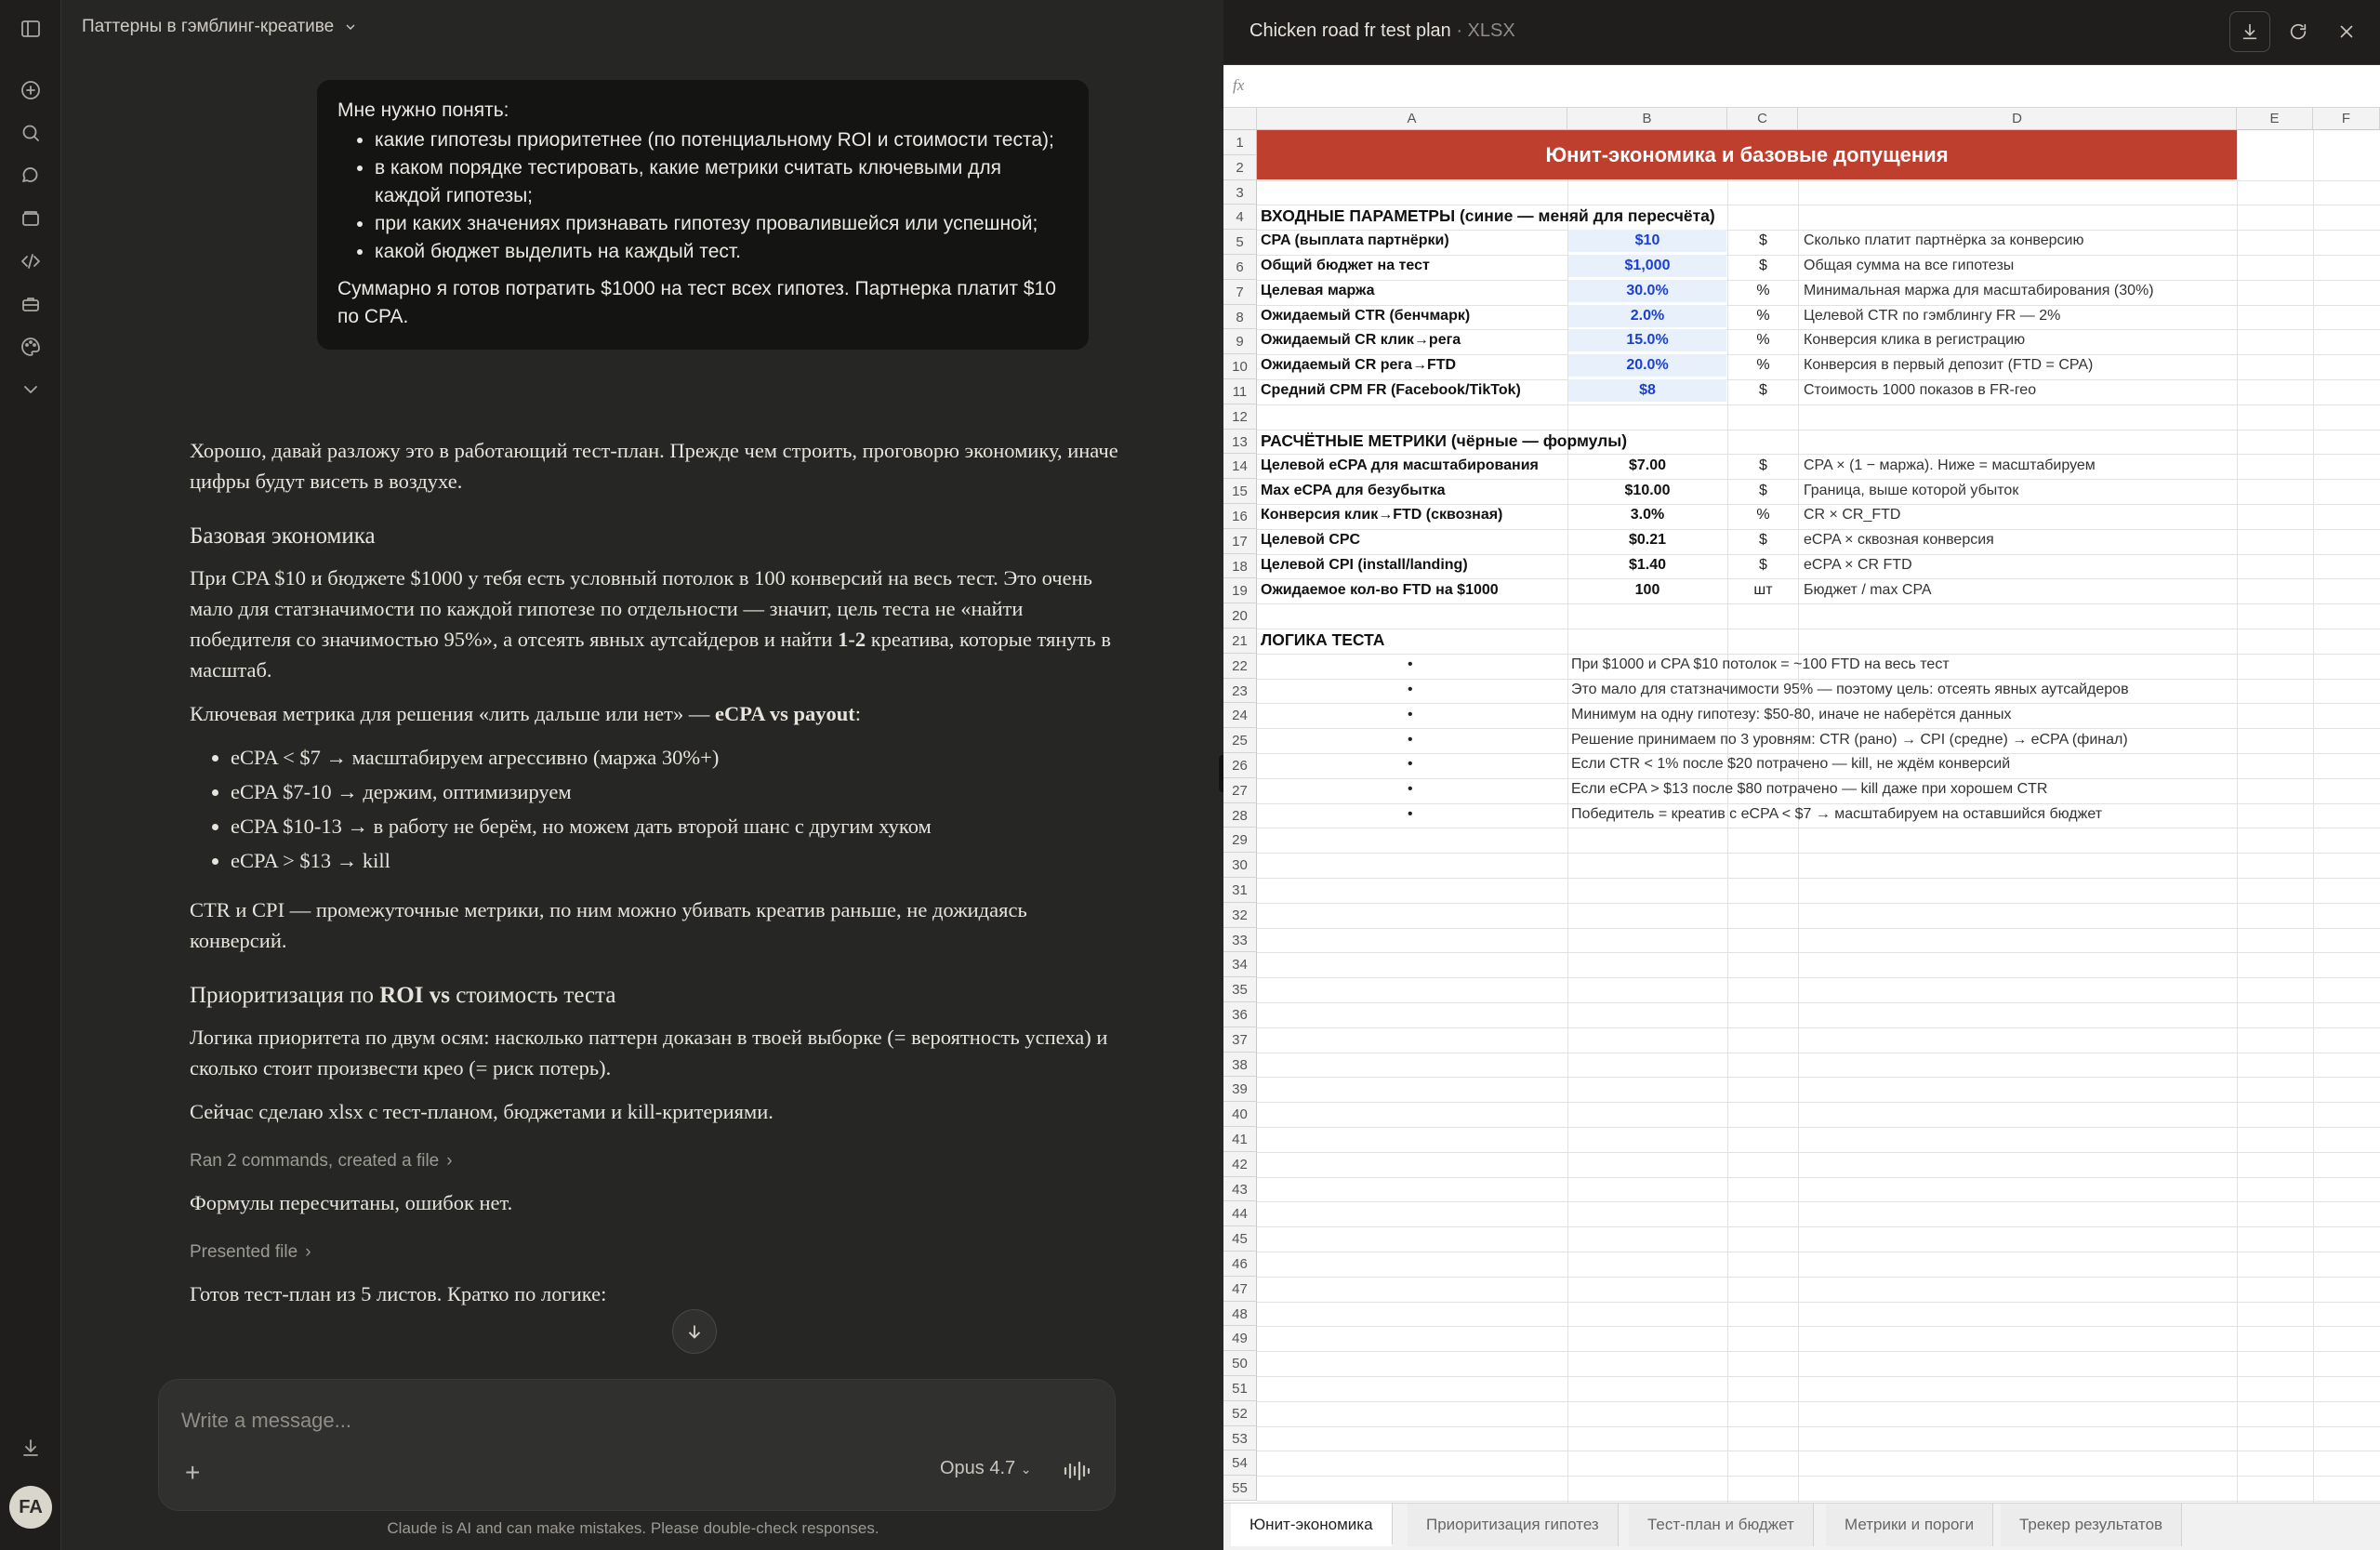 This screenshot has width=2380, height=1550. What do you see at coordinates (30, 218) in the screenshot?
I see `projects-icon` at bounding box center [30, 218].